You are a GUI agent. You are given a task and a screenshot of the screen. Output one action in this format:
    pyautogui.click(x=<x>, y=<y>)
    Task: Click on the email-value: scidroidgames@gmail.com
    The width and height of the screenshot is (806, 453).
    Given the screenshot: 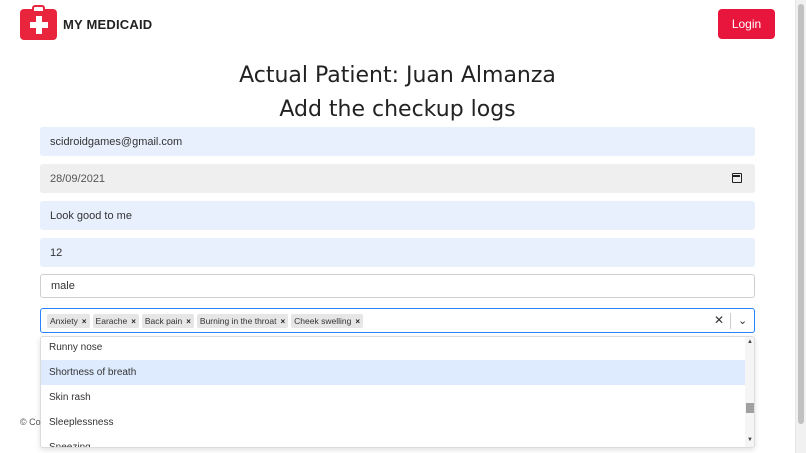 What is the action you would take?
    pyautogui.click(x=116, y=141)
    